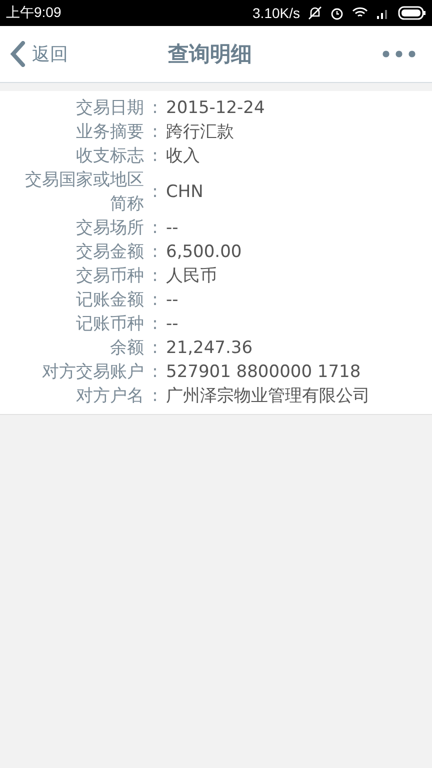  I want to click on field-value: 人民币, so click(191, 276).